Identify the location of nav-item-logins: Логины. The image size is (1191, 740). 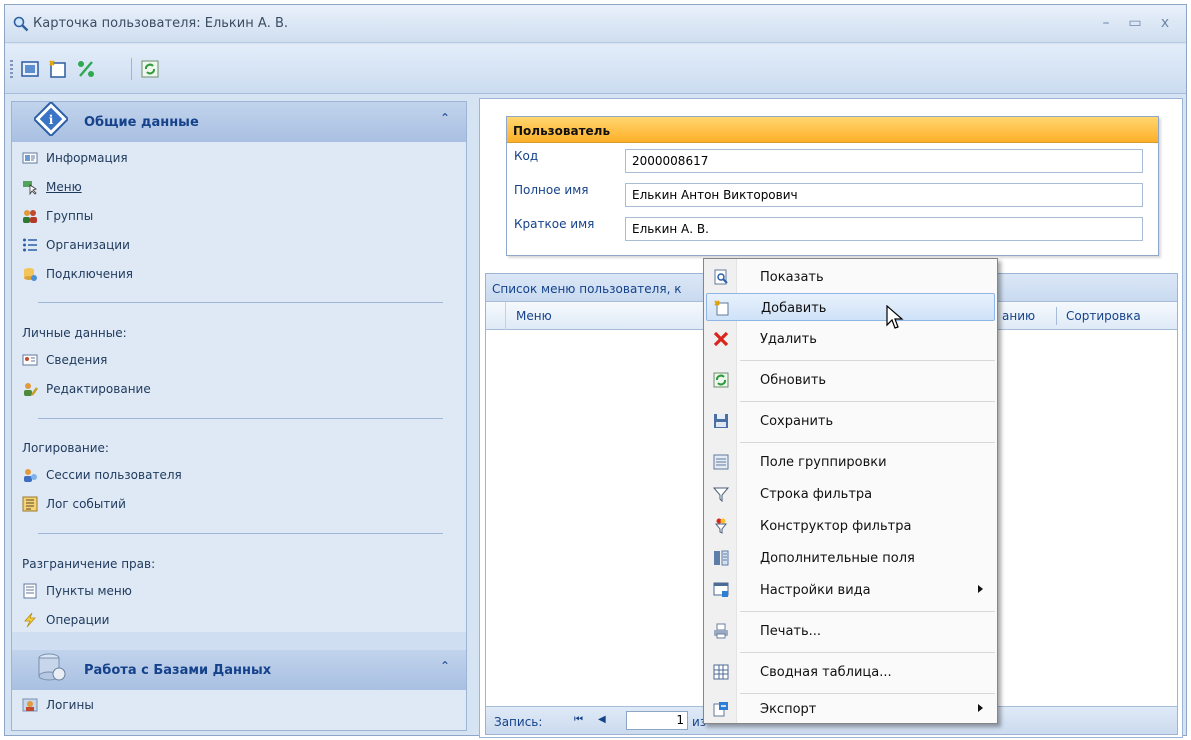
(58, 705).